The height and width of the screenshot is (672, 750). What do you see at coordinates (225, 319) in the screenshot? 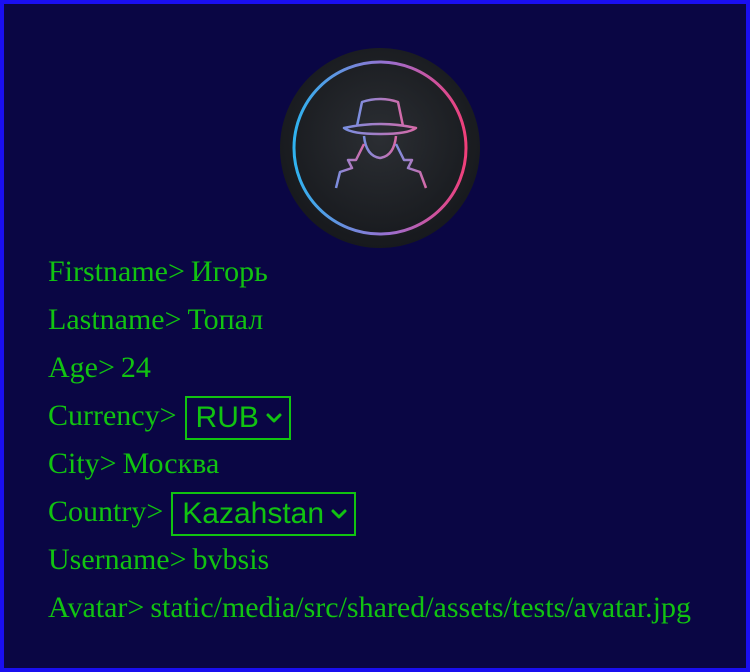
I see `lastname-value: Топал` at bounding box center [225, 319].